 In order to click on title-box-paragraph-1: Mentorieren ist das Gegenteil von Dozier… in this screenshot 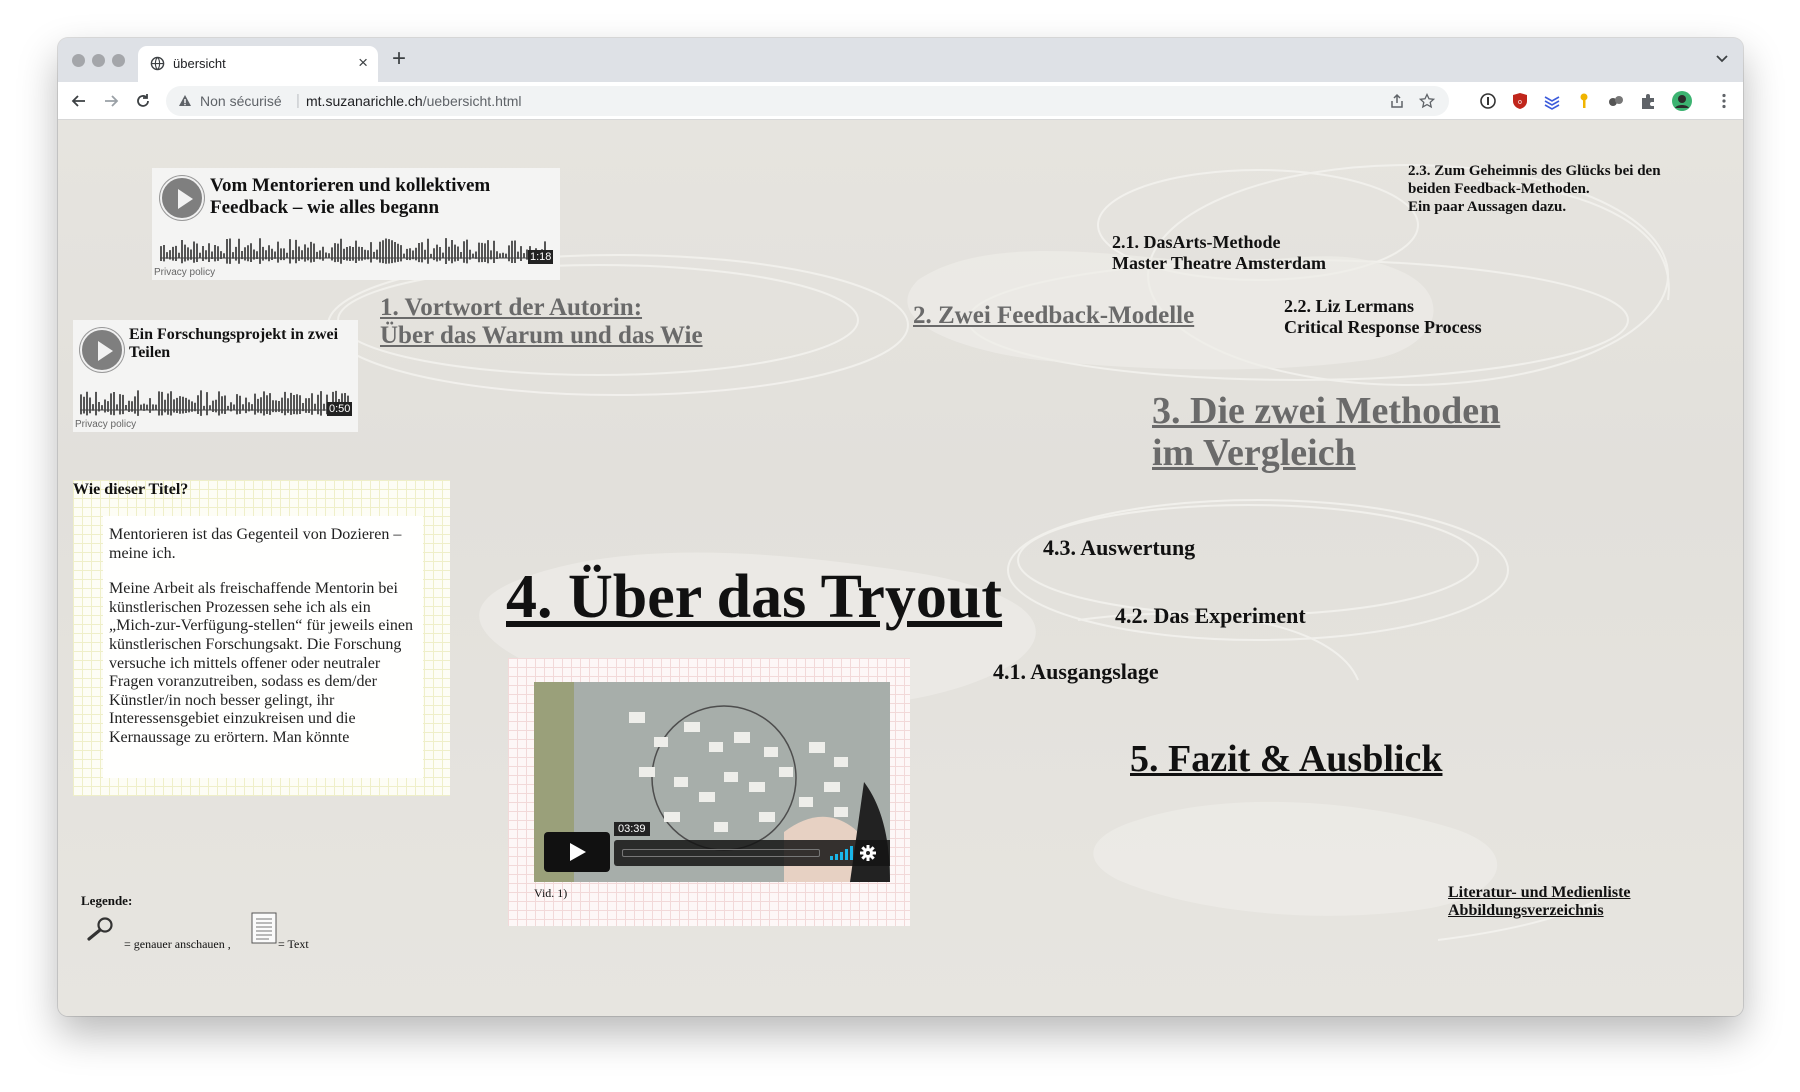, I will do `click(255, 544)`.